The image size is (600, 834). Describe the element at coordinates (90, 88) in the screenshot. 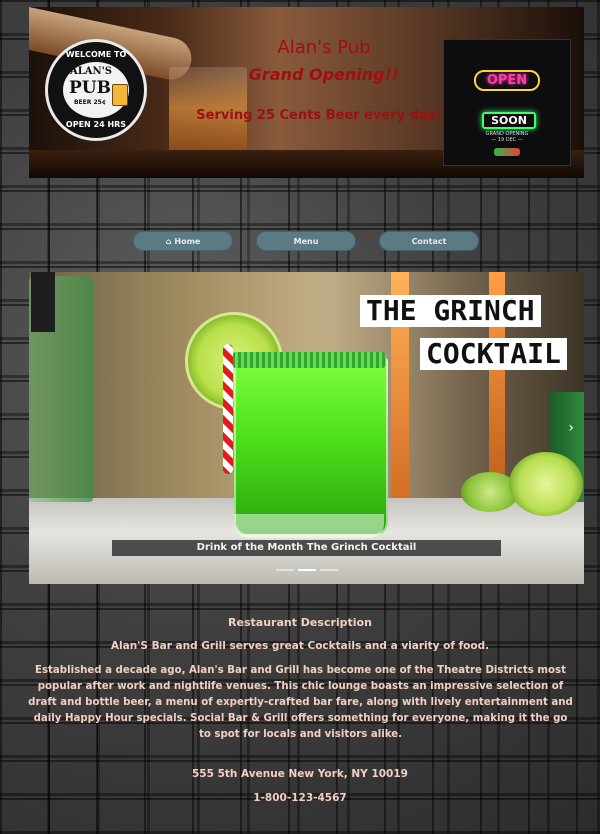

I see `logo-pub: PUB` at that location.